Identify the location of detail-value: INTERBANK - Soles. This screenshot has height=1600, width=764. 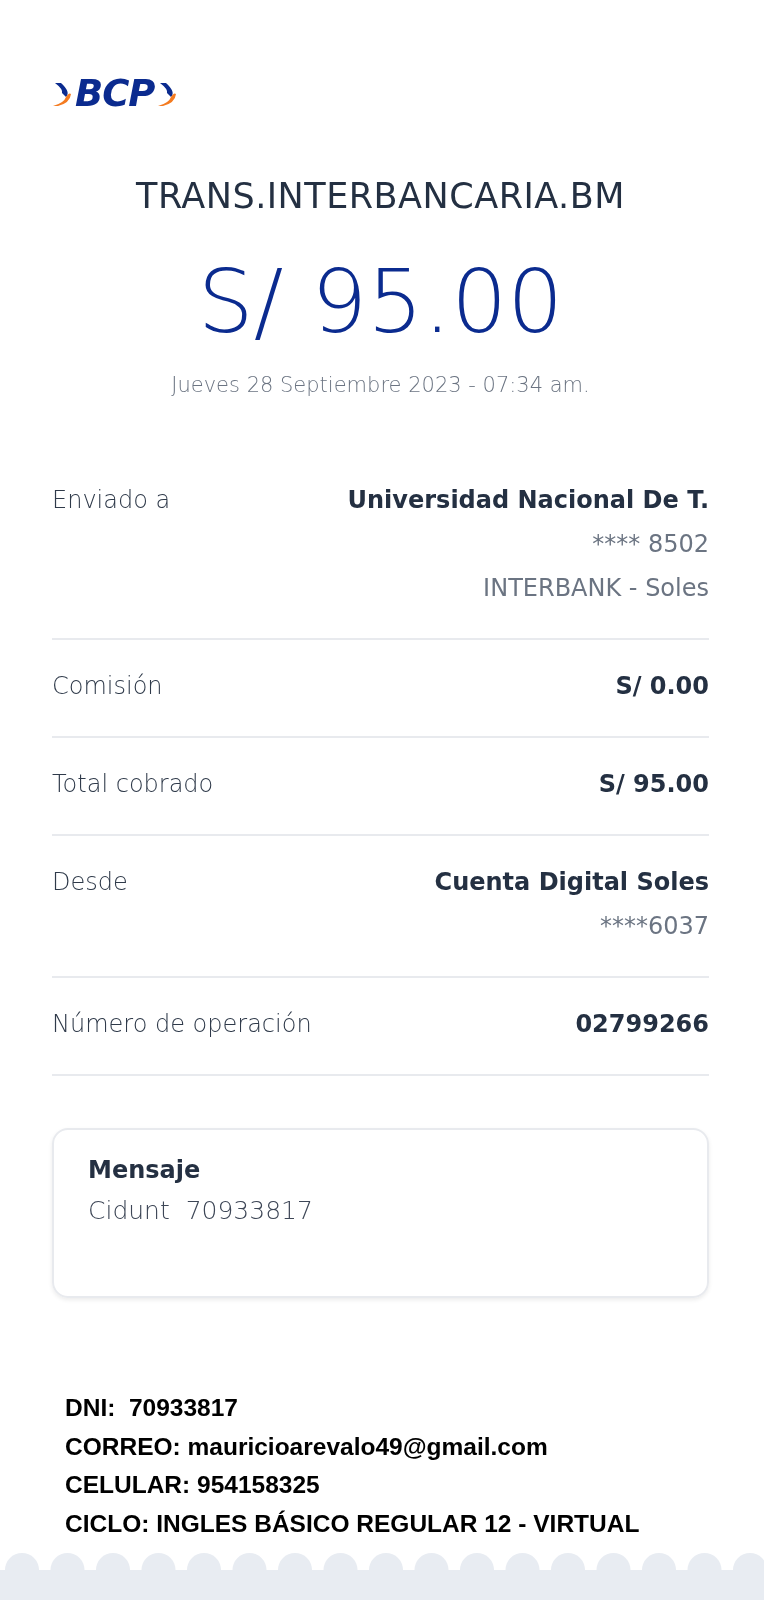
(596, 588).